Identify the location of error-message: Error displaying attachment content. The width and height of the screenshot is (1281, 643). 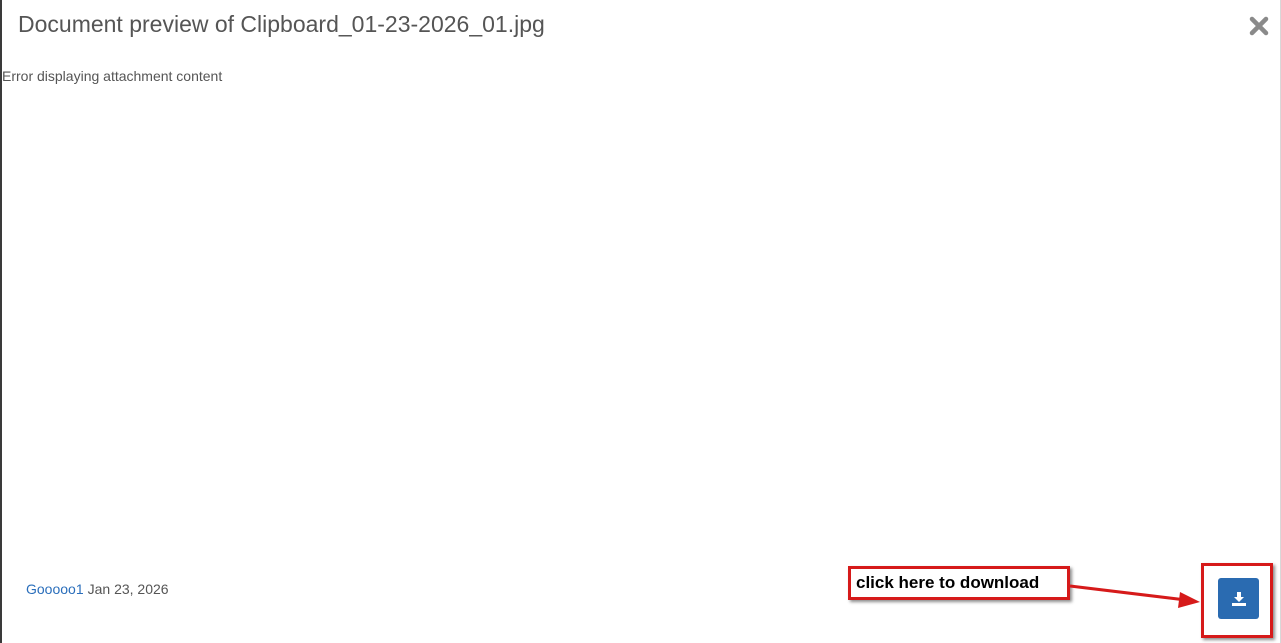
(112, 76).